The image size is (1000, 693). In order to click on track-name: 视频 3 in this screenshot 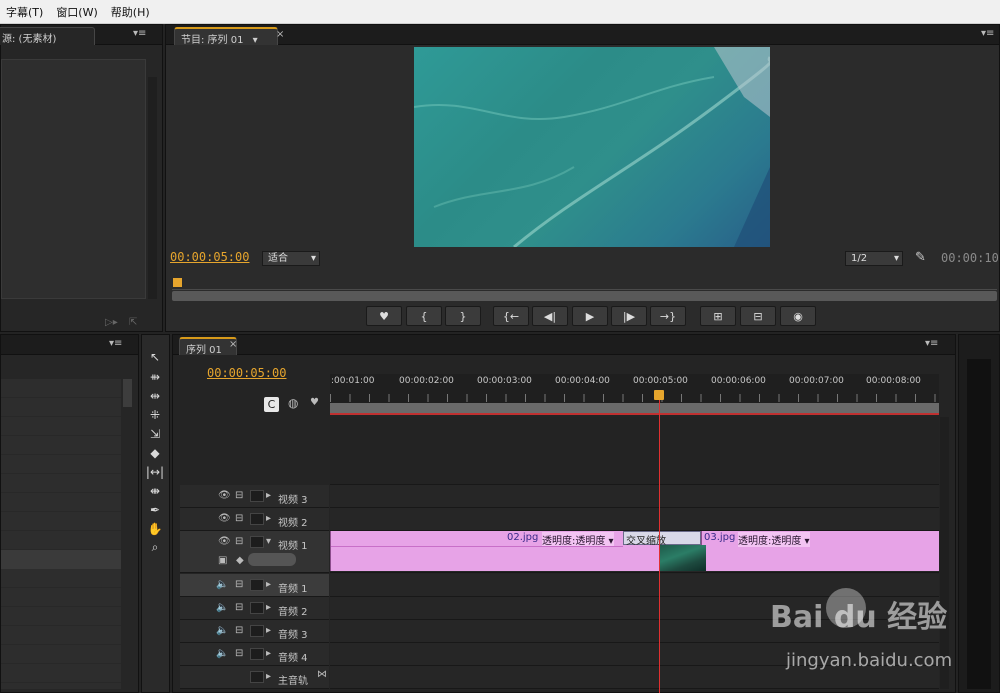, I will do `click(293, 498)`.